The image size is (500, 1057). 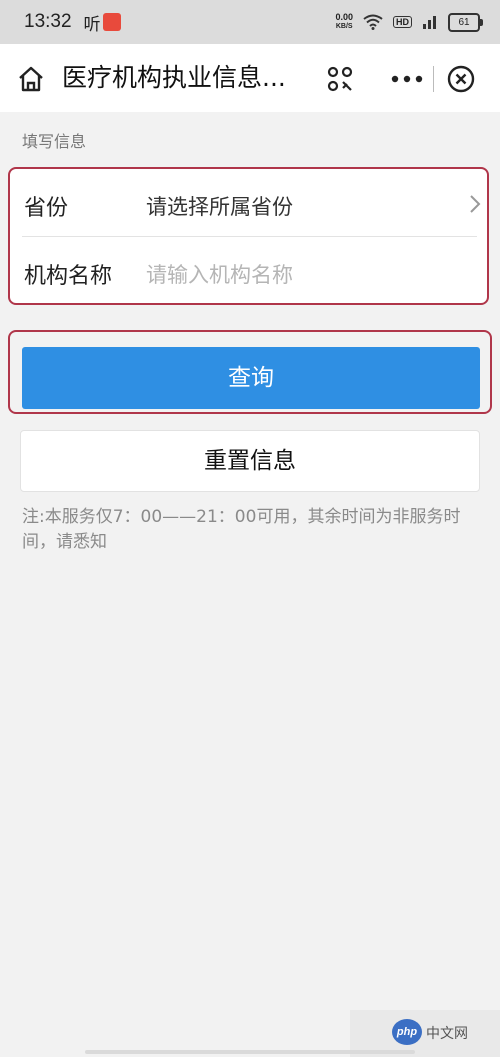 I want to click on form-card: 省份 请选择所属省份 机构名称 请输入机构名称, so click(x=248, y=236).